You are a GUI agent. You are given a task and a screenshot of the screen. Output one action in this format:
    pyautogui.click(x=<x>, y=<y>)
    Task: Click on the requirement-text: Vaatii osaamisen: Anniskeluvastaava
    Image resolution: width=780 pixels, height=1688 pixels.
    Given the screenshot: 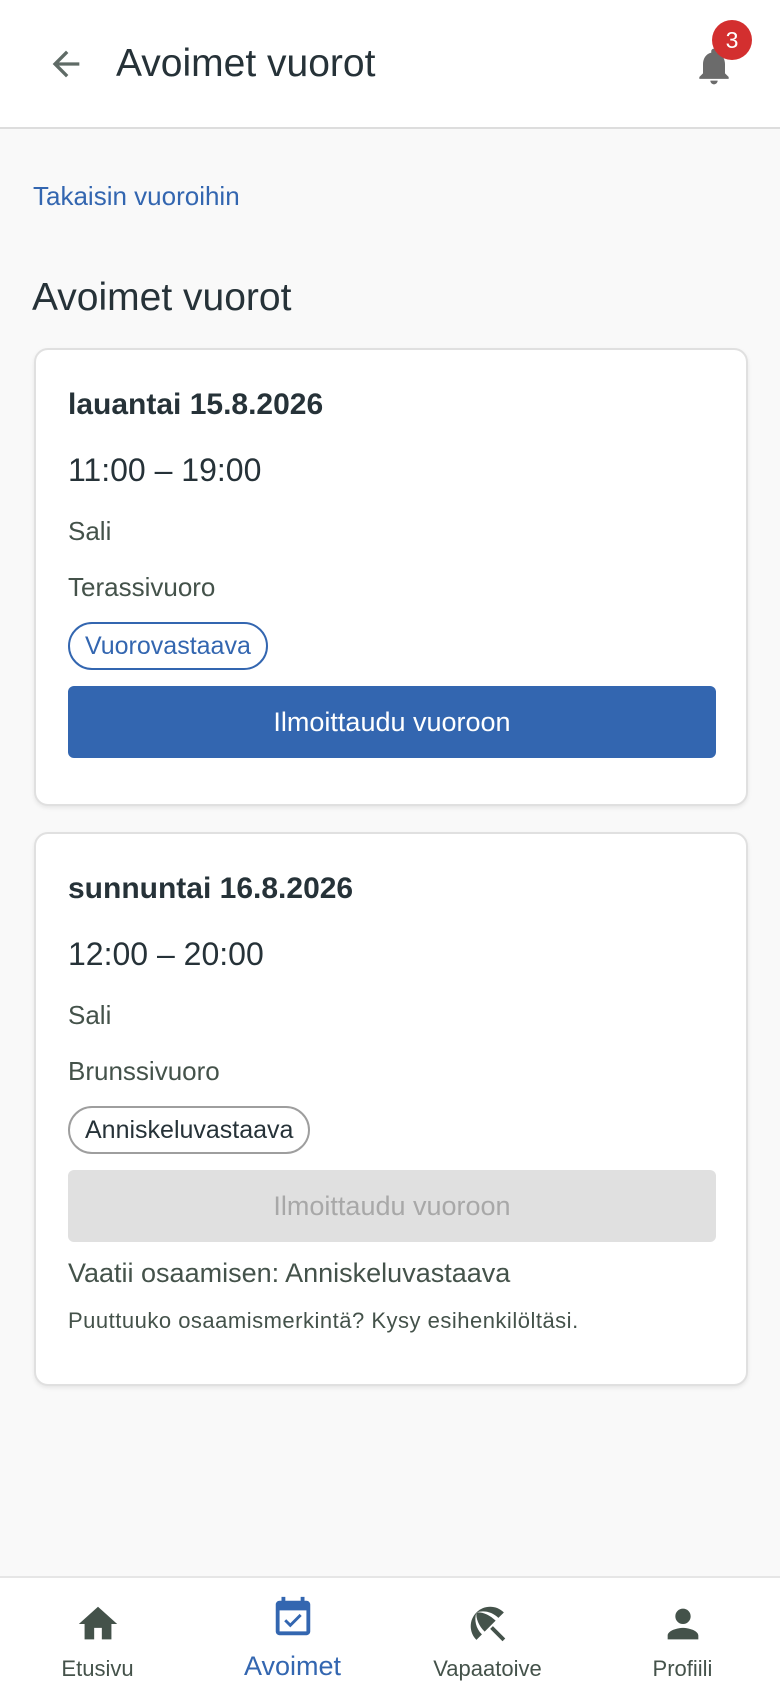 What is the action you would take?
    pyautogui.click(x=289, y=1273)
    